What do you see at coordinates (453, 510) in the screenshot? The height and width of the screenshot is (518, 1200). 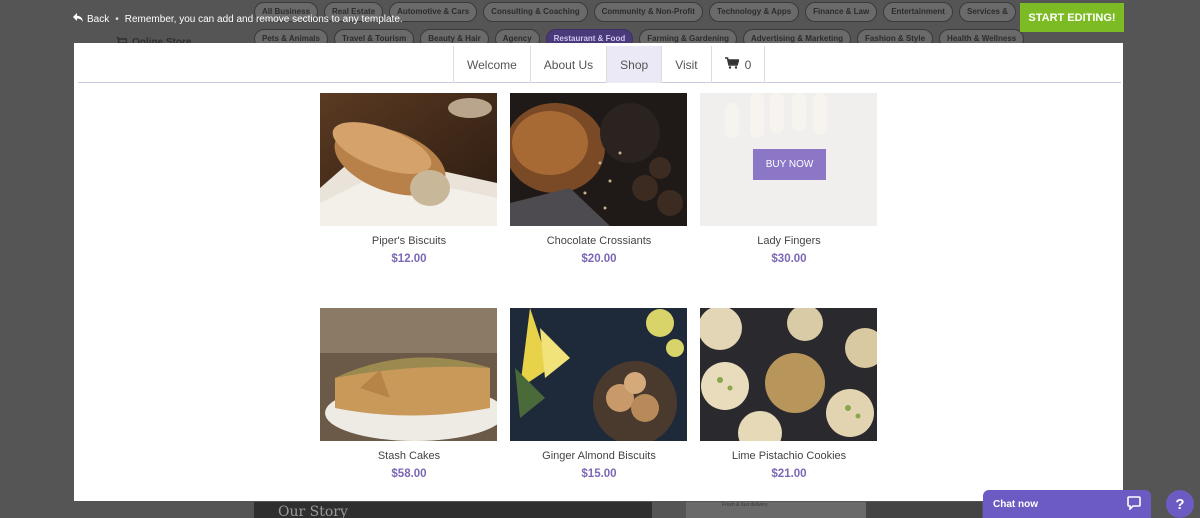 I see `background-our-story-section: Our Story` at bounding box center [453, 510].